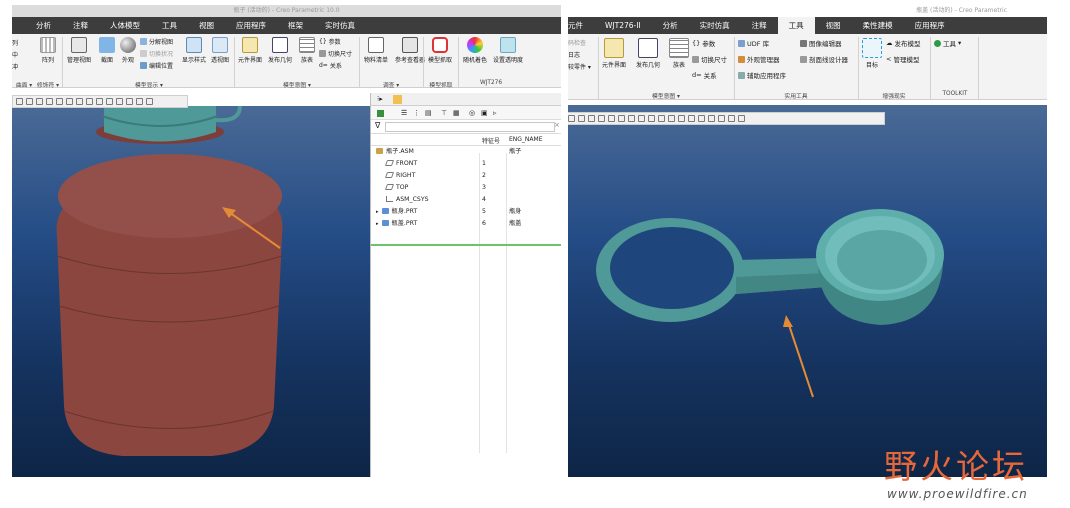 The image size is (1070, 508). Describe the element at coordinates (194, 50) in the screenshot. I see `display-style-button: 显示样式` at that location.